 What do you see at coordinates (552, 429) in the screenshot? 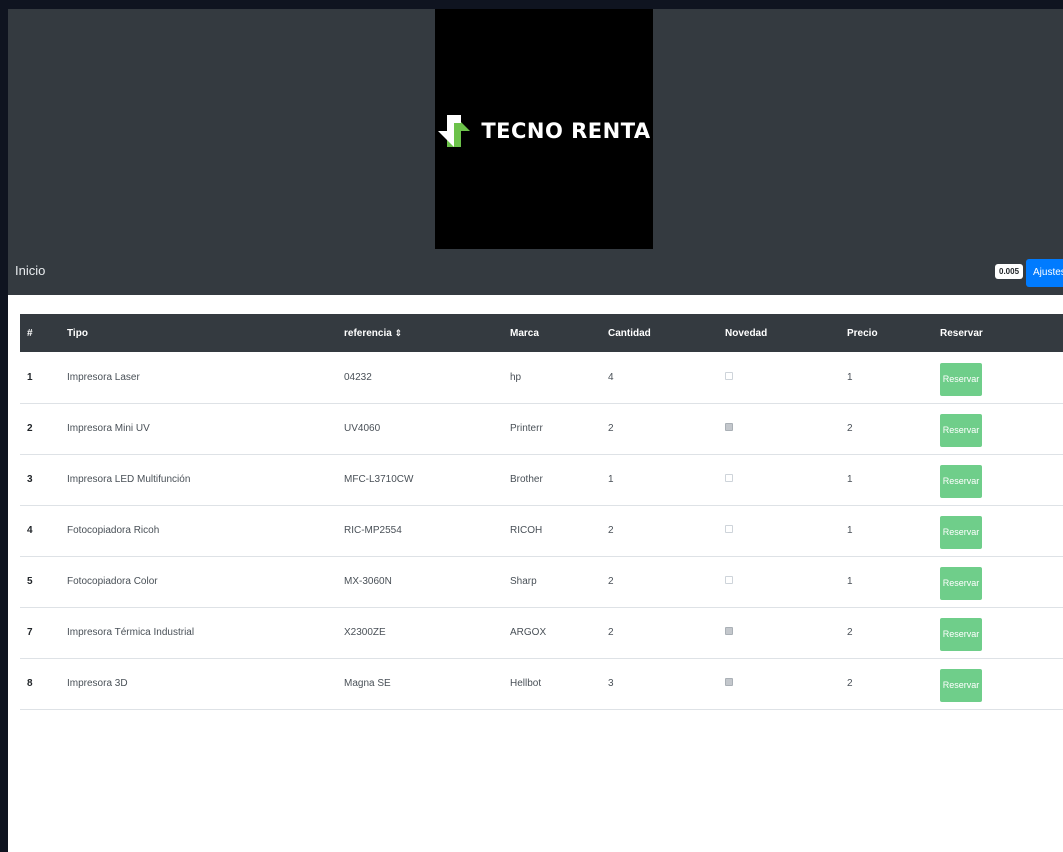
I see `cell-marca: Printerr` at bounding box center [552, 429].